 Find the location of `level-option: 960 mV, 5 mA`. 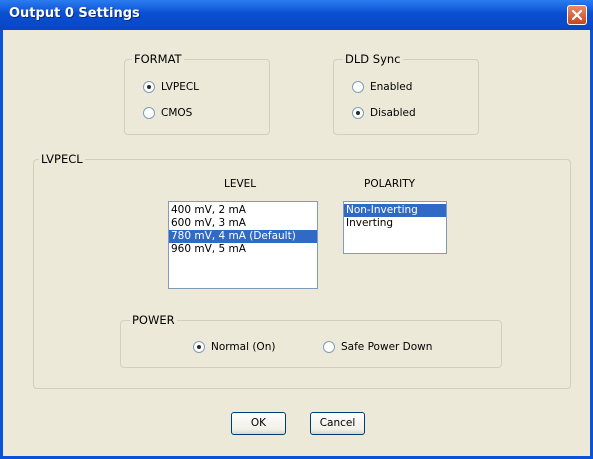

level-option: 960 mV, 5 mA is located at coordinates (243, 249).